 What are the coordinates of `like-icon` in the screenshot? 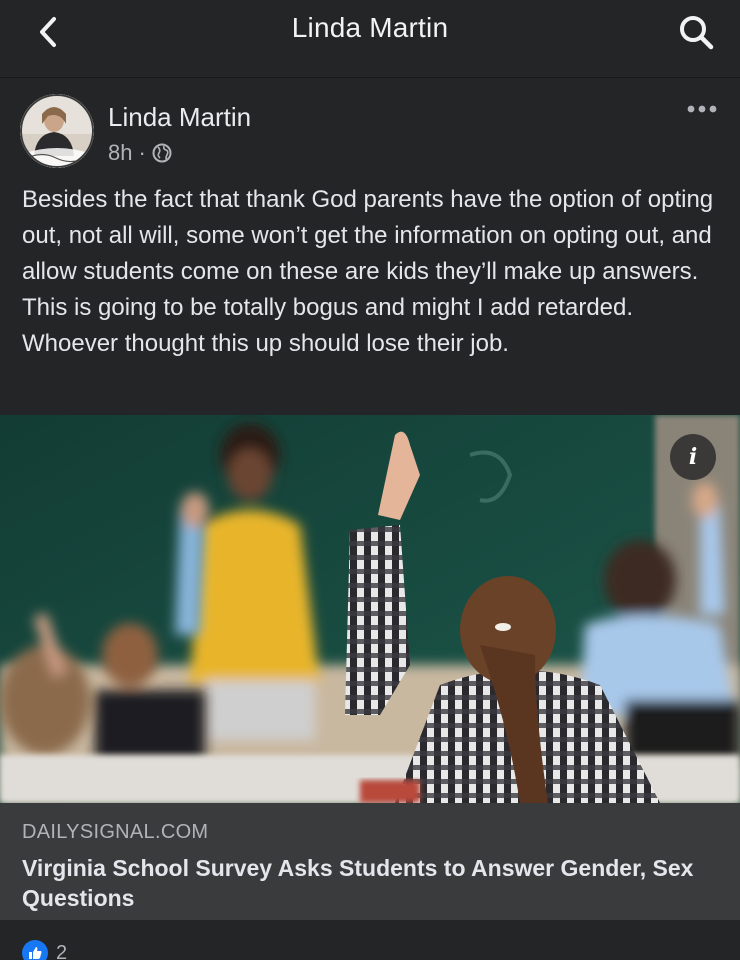 It's located at (35, 950).